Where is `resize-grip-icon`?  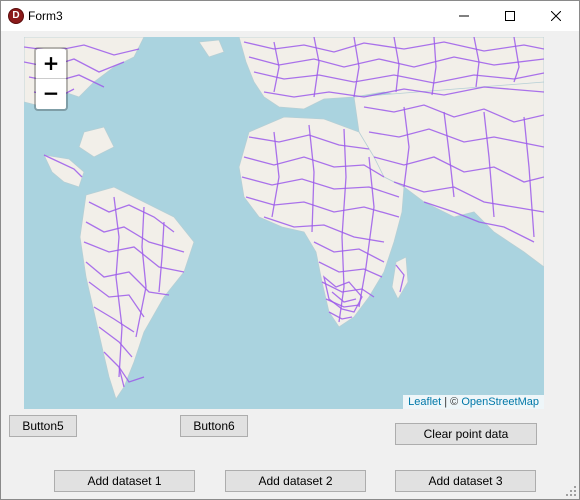 resize-grip-icon is located at coordinates (571, 491).